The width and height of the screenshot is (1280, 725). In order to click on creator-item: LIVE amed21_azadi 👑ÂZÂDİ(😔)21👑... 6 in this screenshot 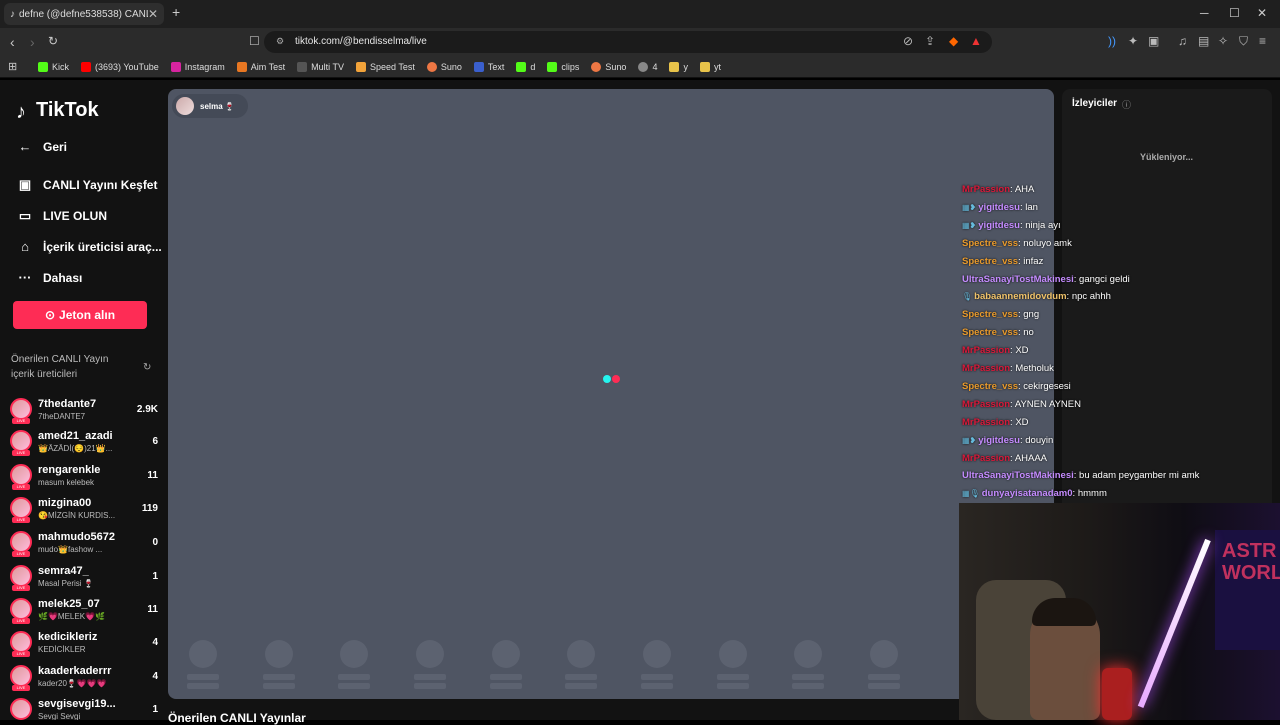, I will do `click(84, 442)`.